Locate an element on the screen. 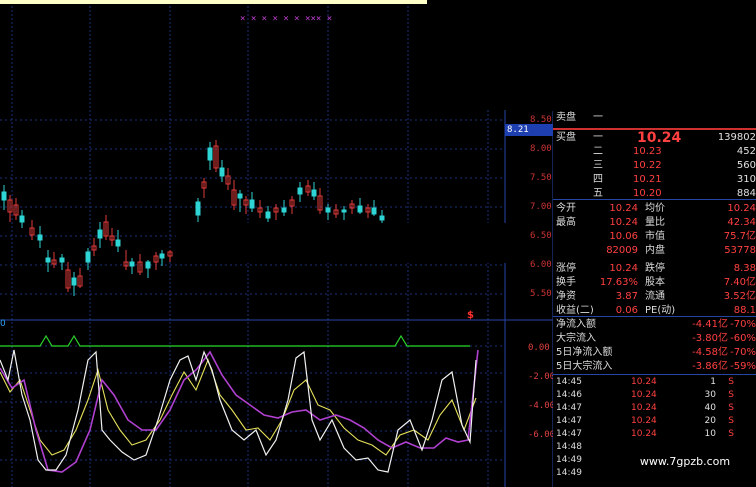 The height and width of the screenshot is (487, 756). flow-label: 净流入额 is located at coordinates (576, 324).